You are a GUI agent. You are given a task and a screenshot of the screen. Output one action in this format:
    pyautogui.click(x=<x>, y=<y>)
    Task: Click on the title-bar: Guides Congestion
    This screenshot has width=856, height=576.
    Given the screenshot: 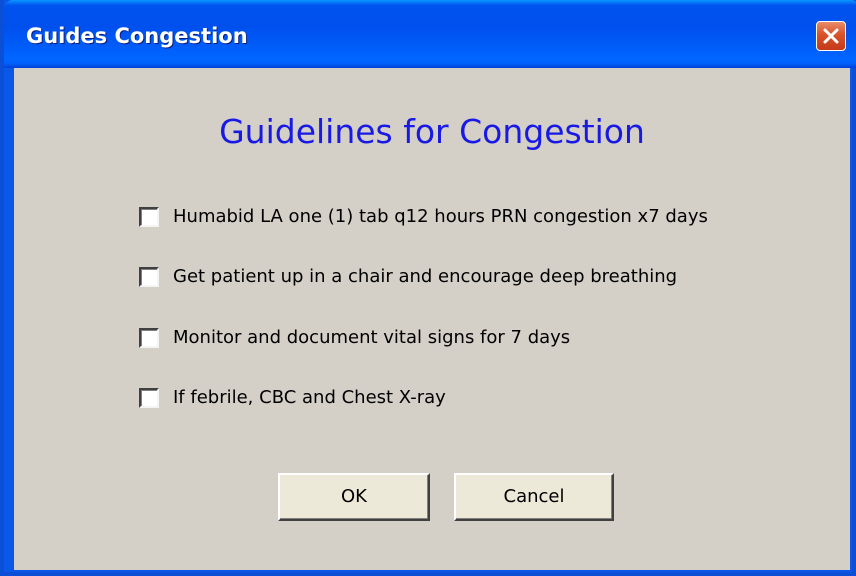 What is the action you would take?
    pyautogui.click(x=430, y=34)
    